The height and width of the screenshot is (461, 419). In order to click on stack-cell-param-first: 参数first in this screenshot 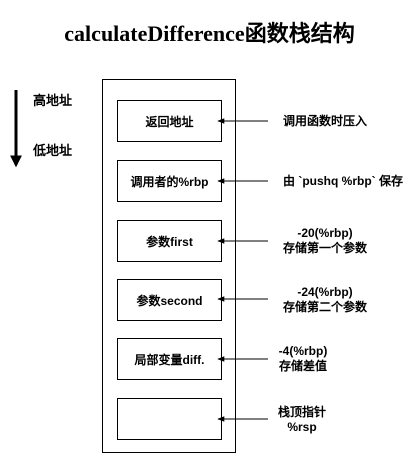, I will do `click(169, 241)`.